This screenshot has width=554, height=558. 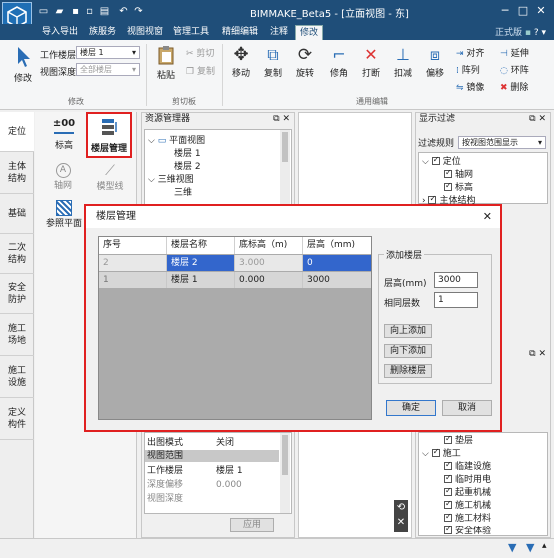 What do you see at coordinates (408, 331) in the screenshot?
I see `add-above-button: 向上添加` at bounding box center [408, 331].